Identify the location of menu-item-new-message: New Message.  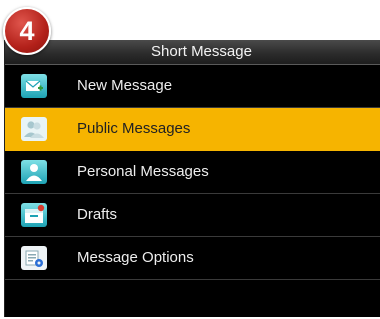
(192, 86).